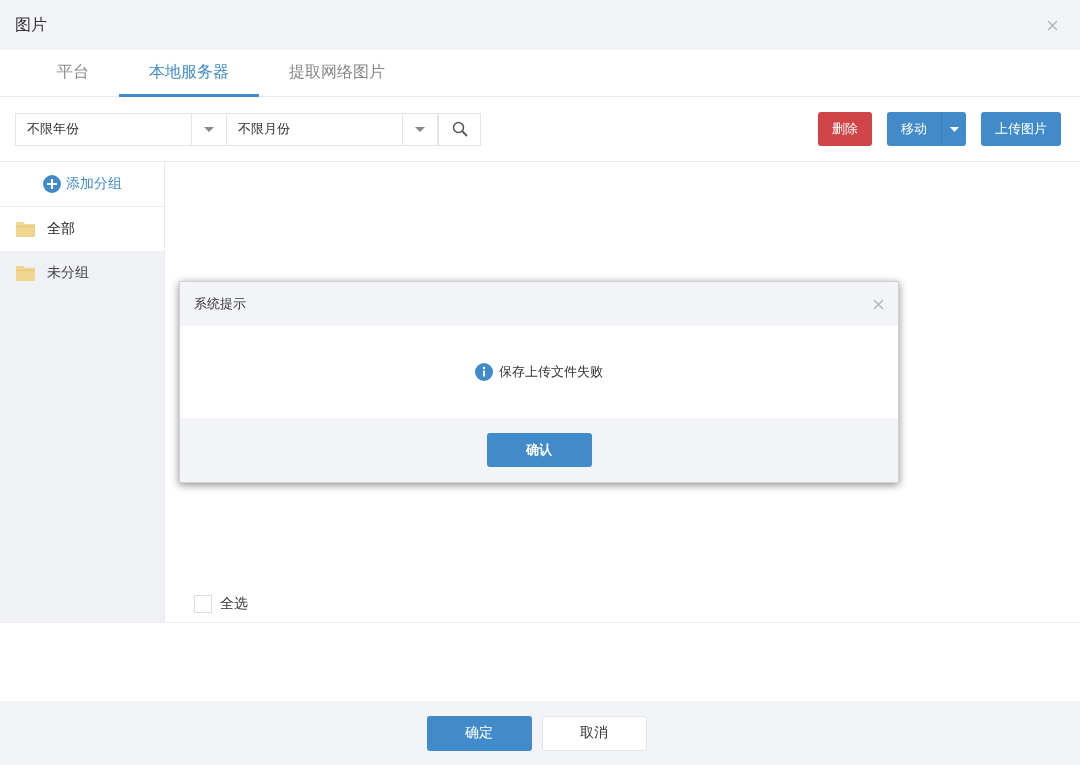  I want to click on plus-circle-icon, so click(51, 184).